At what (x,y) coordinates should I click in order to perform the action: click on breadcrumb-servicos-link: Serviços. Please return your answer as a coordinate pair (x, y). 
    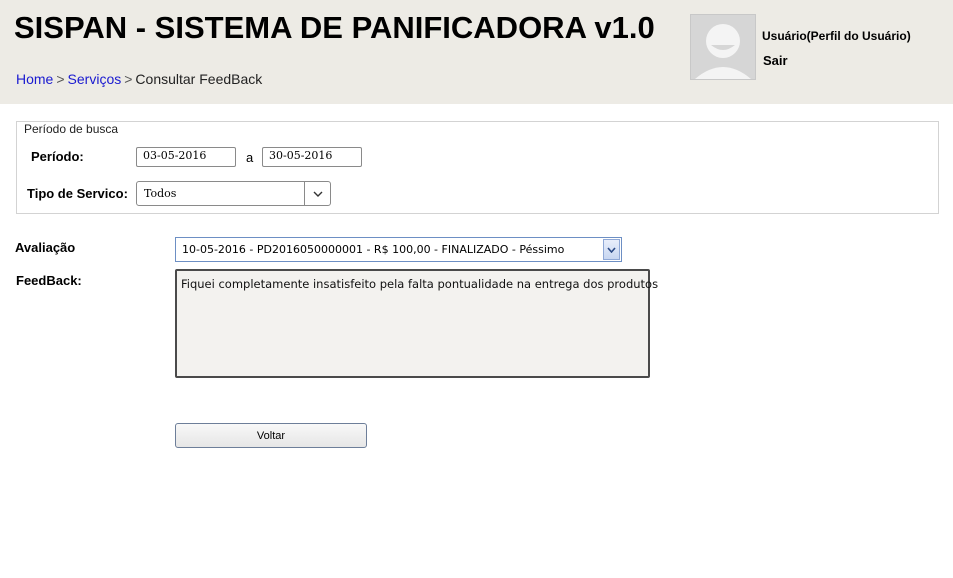
    Looking at the image, I should click on (95, 79).